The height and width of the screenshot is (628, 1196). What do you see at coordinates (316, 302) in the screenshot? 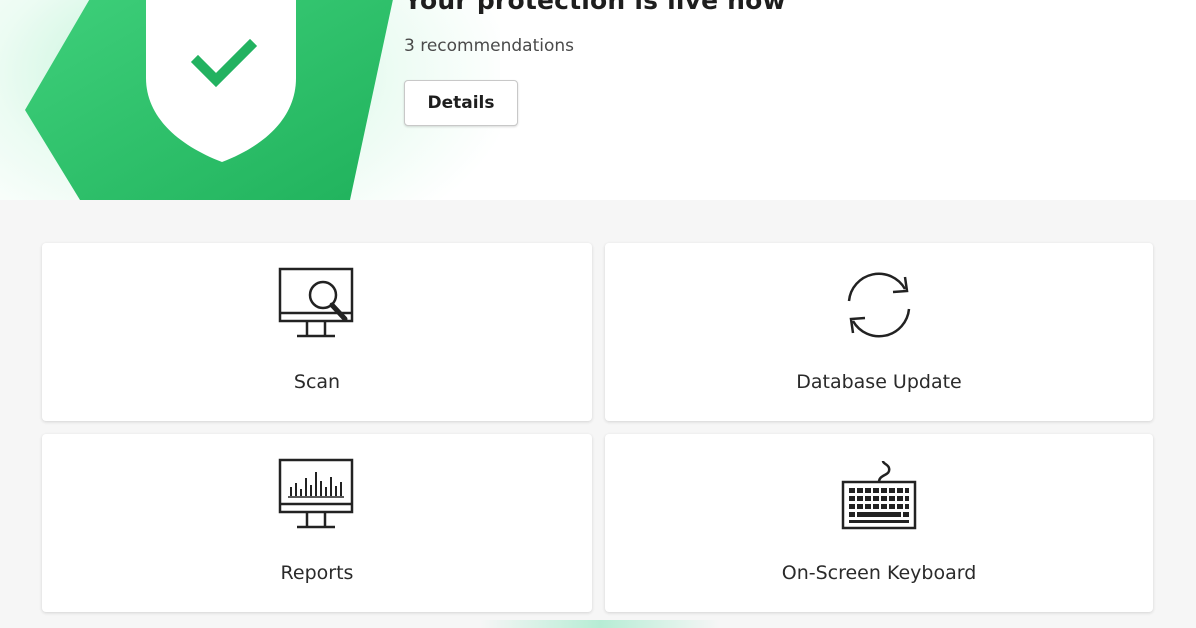
I see `monitor-search-icon` at bounding box center [316, 302].